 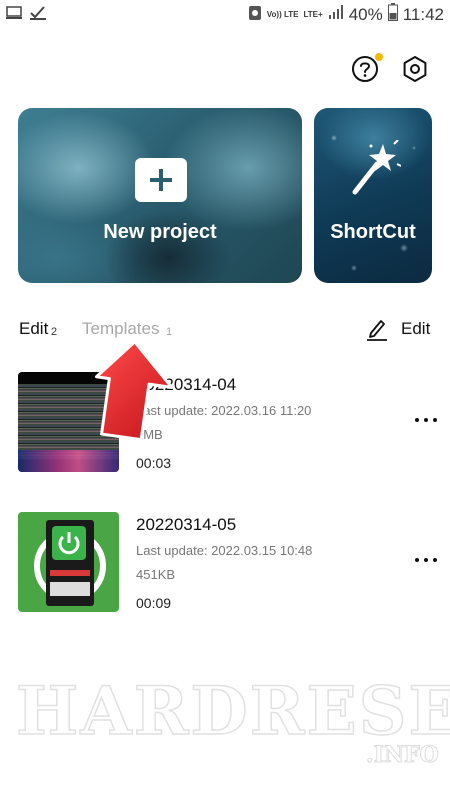 I want to click on new-project-card: New project, so click(x=160, y=195).